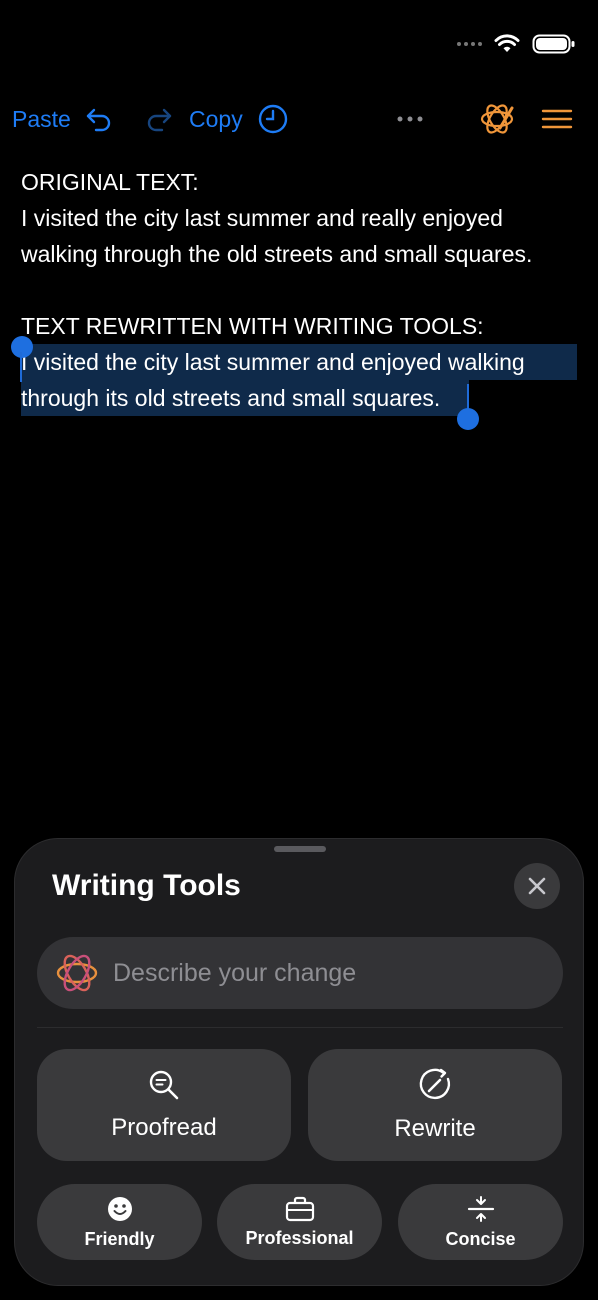 This screenshot has height=1300, width=598. Describe the element at coordinates (468, 419) in the screenshot. I see `selection-end-handle` at that location.